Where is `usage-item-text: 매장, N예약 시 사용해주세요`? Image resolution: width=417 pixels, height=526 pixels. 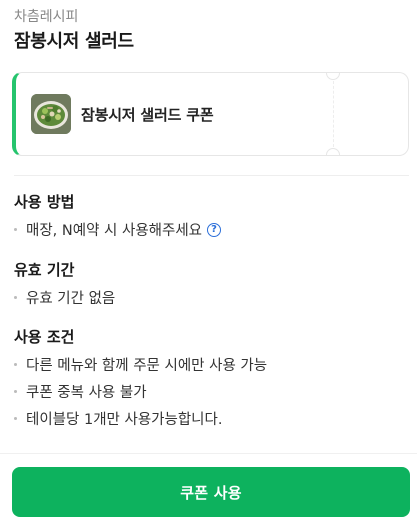
usage-item-text: 매장, N예약 시 사용해주세요 is located at coordinates (114, 231).